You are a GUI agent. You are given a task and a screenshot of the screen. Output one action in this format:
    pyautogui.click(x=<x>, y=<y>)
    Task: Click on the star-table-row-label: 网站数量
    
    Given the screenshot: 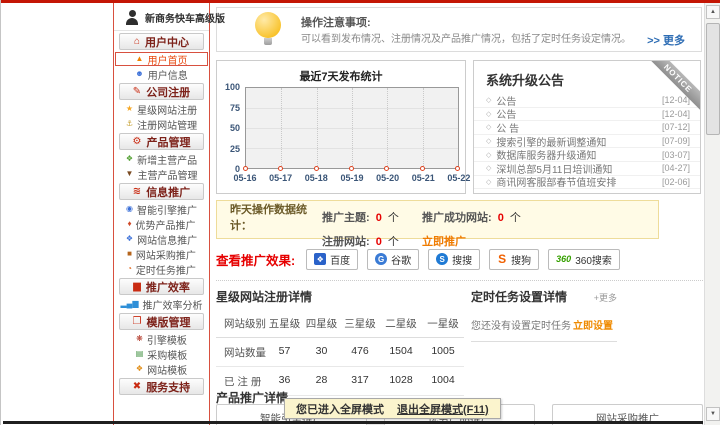 What is the action you would take?
    pyautogui.click(x=245, y=353)
    